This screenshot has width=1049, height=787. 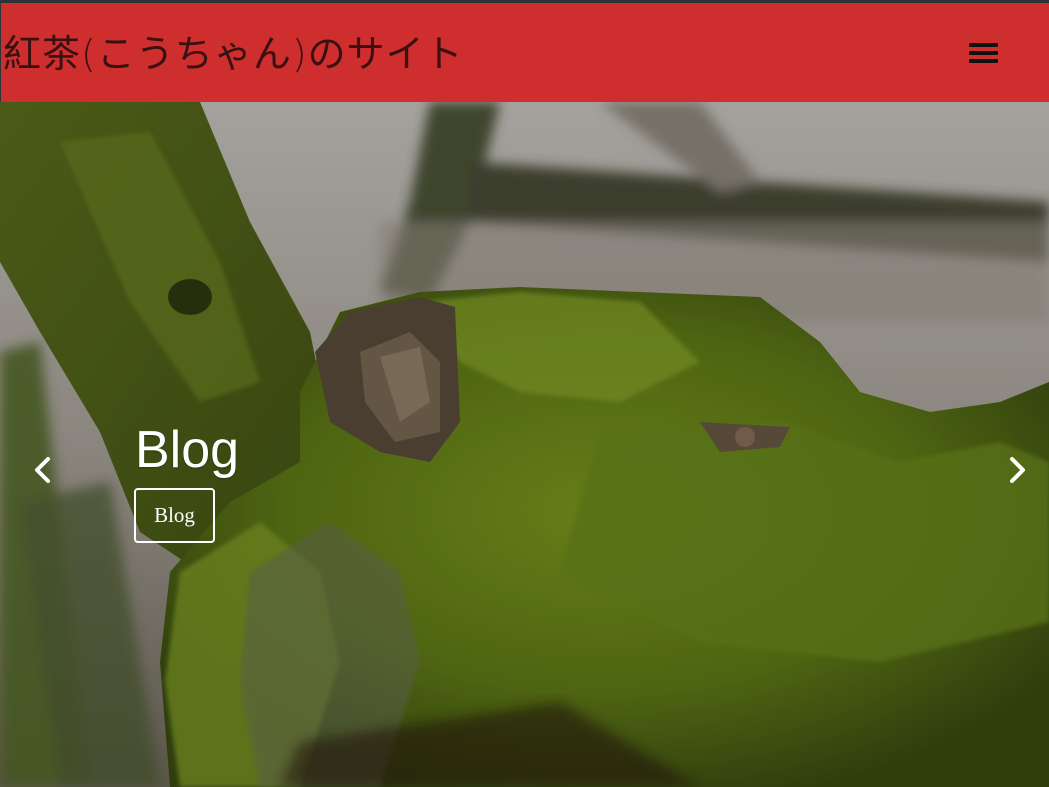 I want to click on chevron-left-icon, so click(x=44, y=470).